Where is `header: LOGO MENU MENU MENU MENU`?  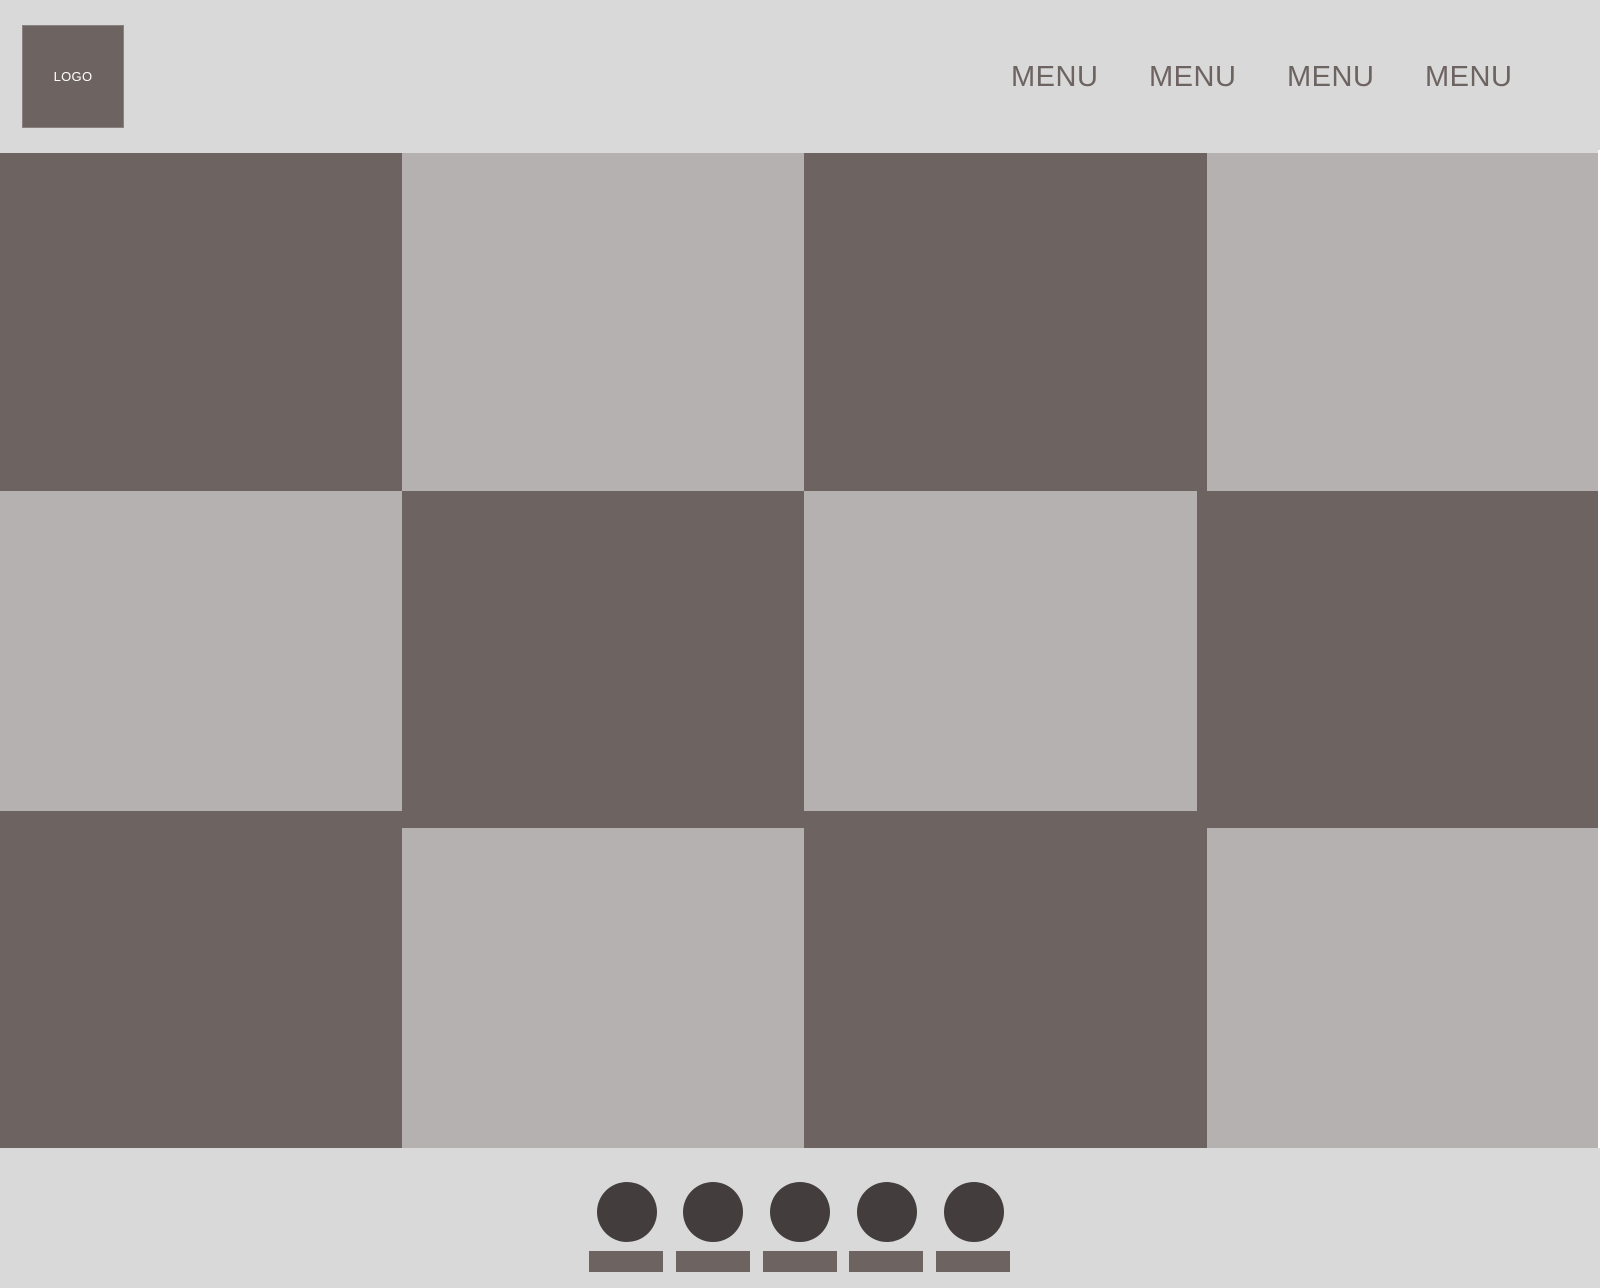 header: LOGO MENU MENU MENU MENU is located at coordinates (800, 76).